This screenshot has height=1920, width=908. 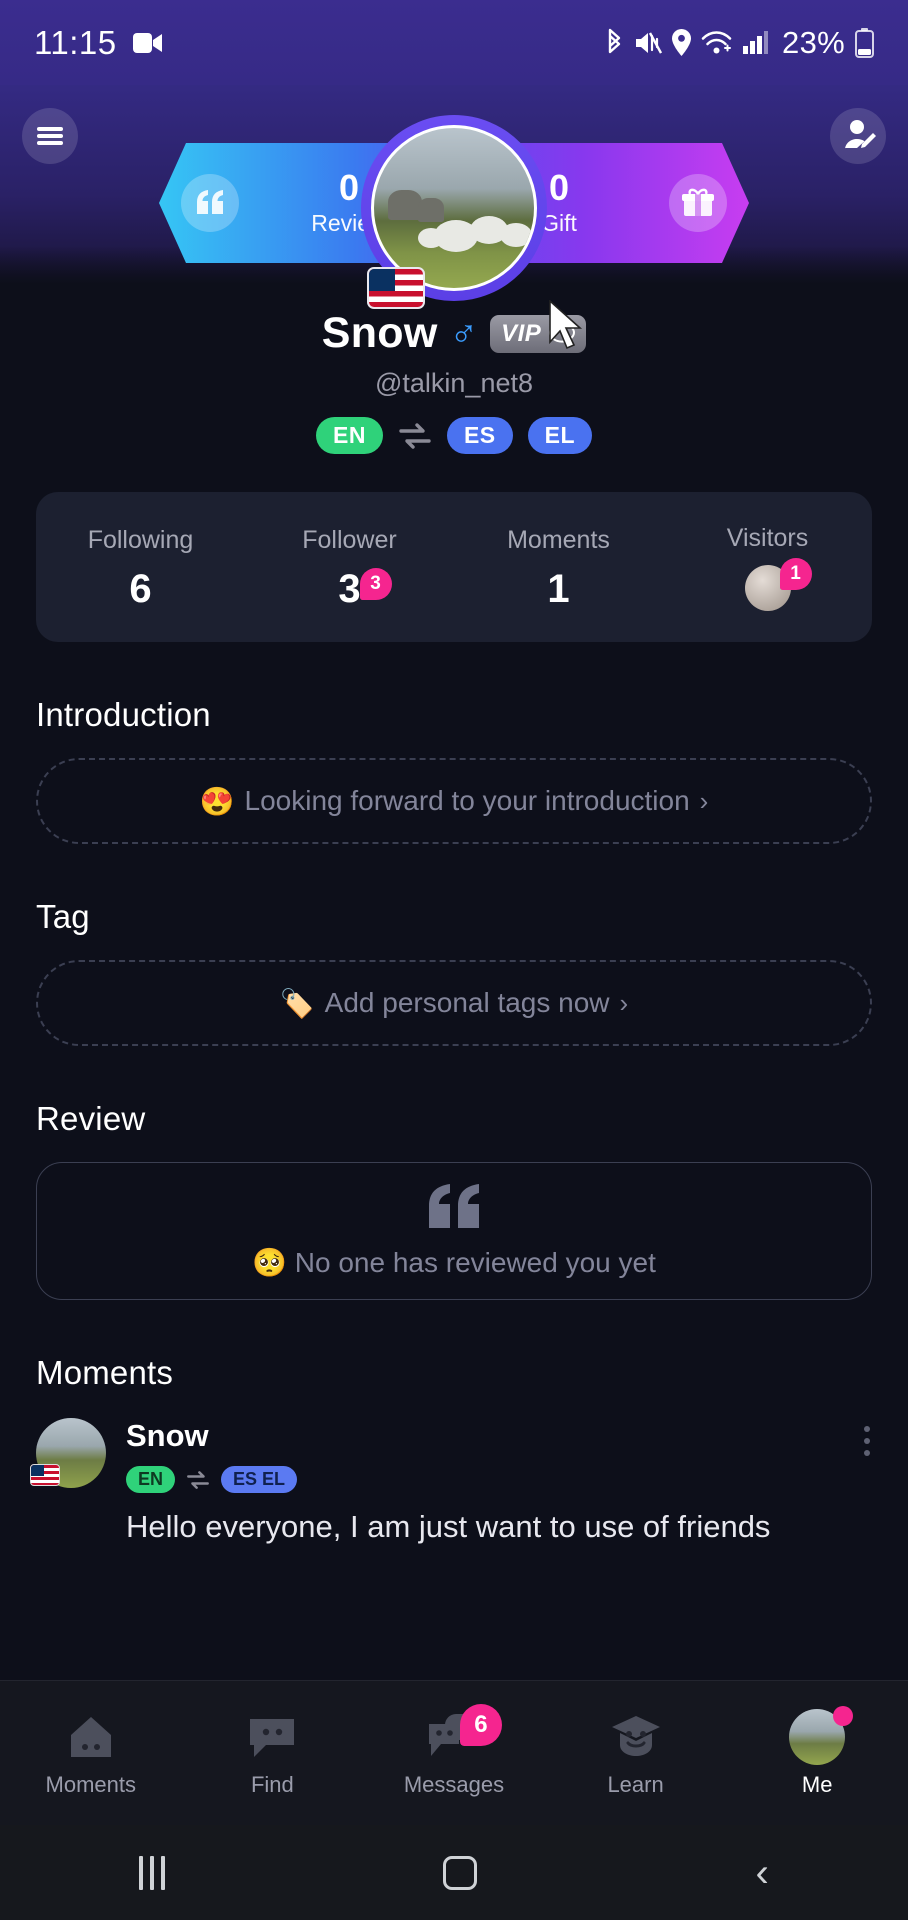 I want to click on tab-moments: Moments, so click(x=91, y=1753).